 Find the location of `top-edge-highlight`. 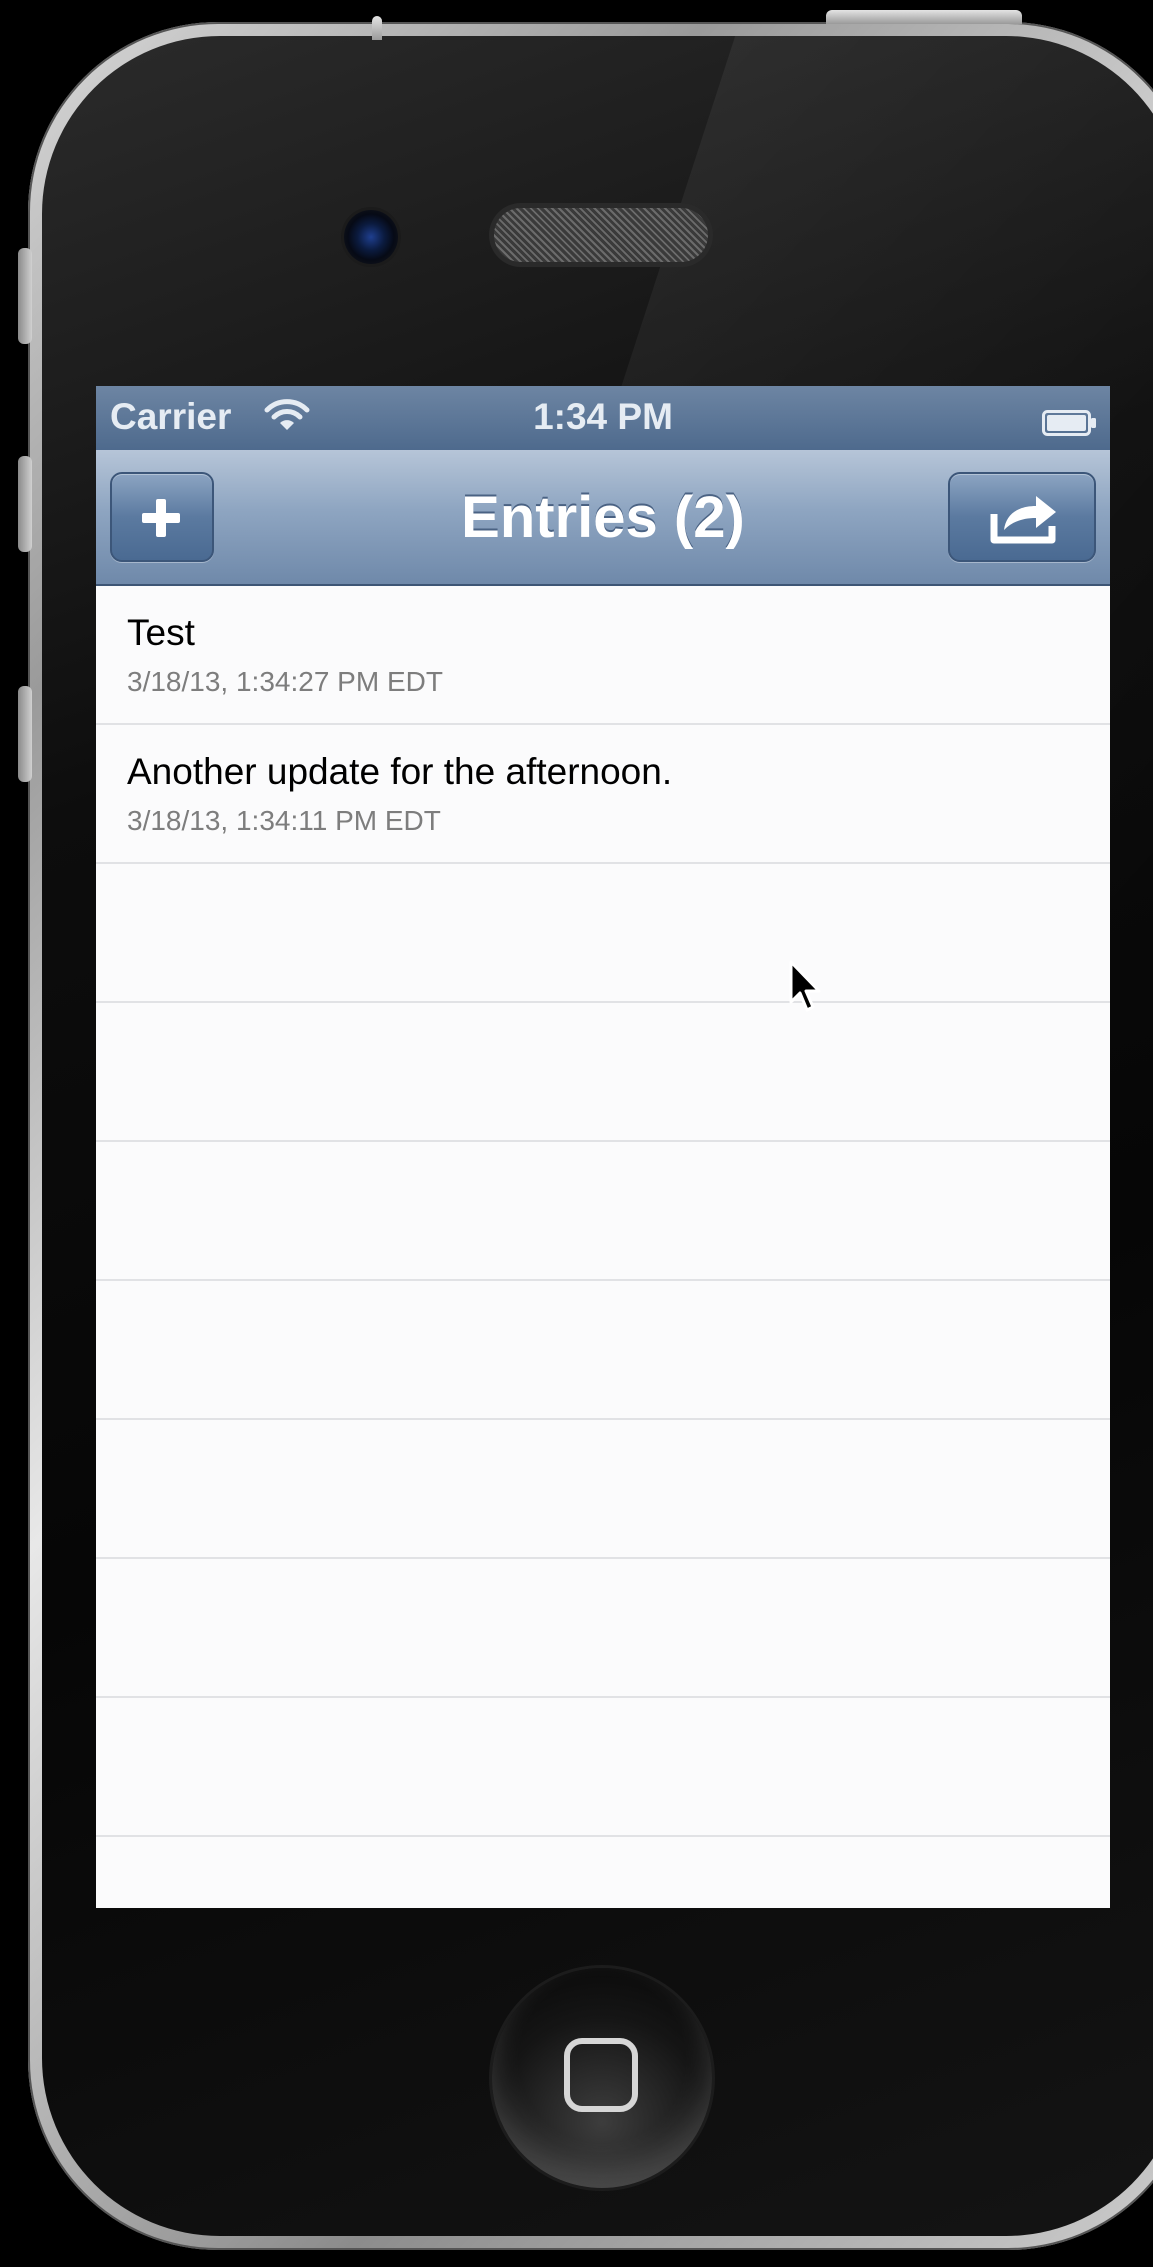

top-edge-highlight is located at coordinates (377, 28).